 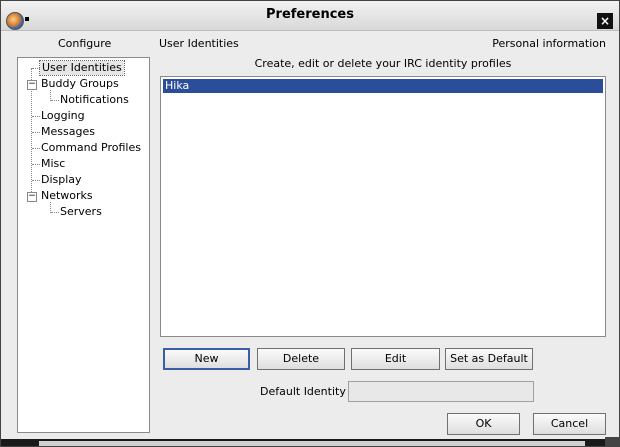 I want to click on default-identity-label: Default Identity, so click(x=303, y=391).